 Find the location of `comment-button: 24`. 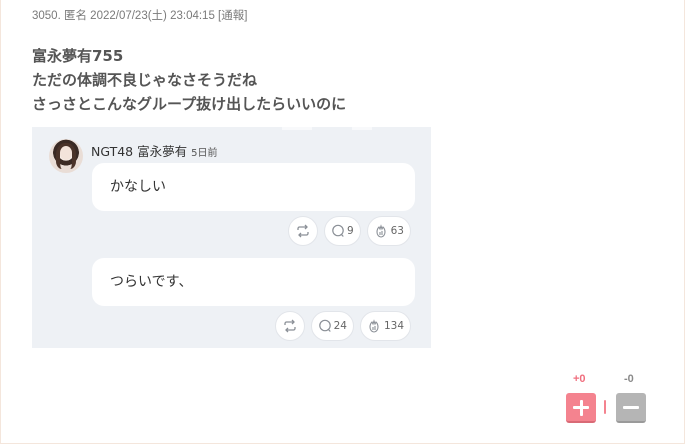

comment-button: 24 is located at coordinates (332, 326).